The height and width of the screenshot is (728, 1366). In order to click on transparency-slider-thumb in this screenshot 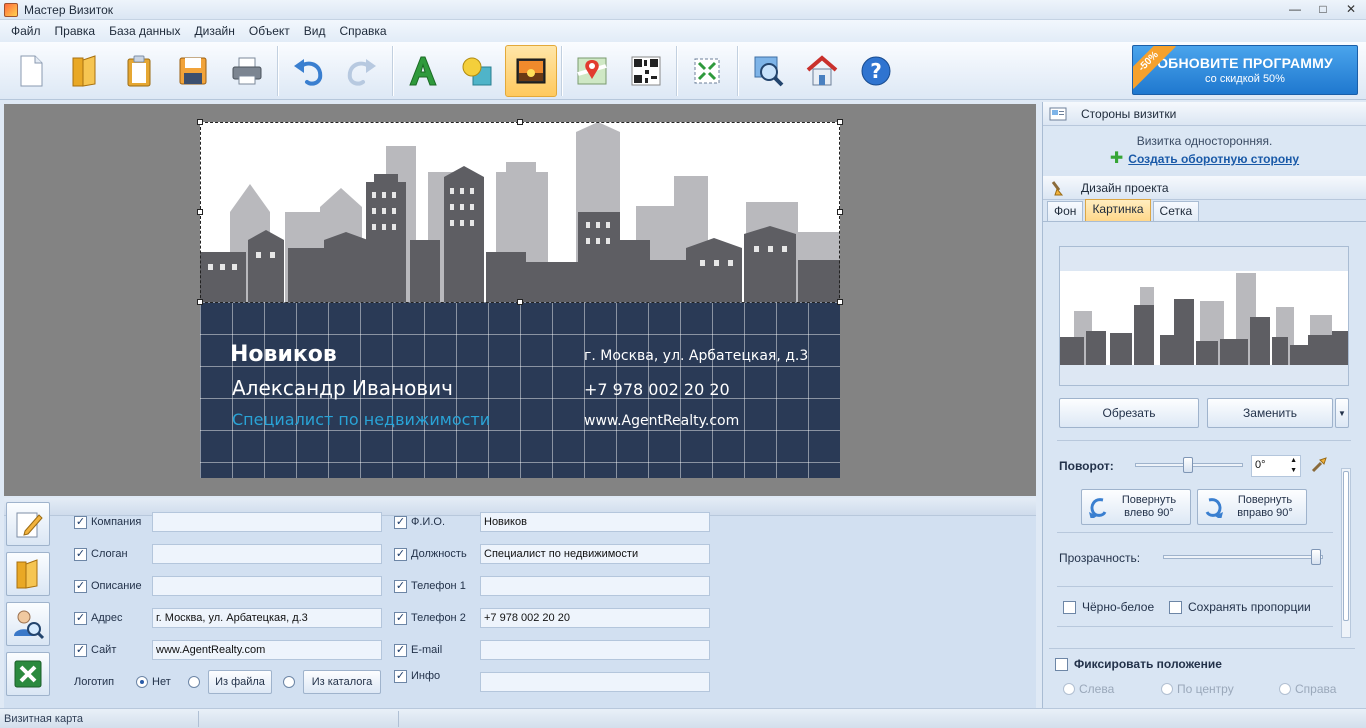, I will do `click(1316, 557)`.